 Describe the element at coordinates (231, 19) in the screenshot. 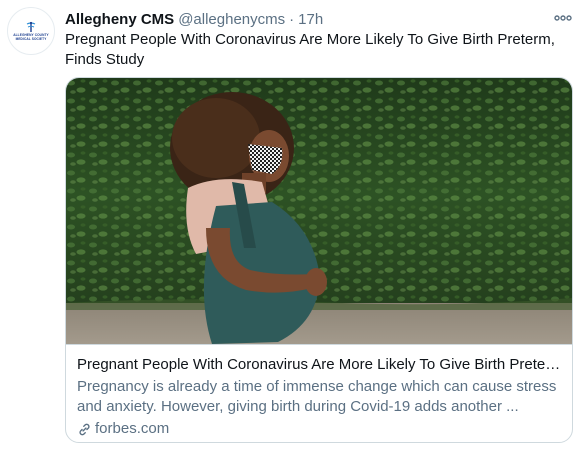

I see `user-handle: @alleghenycms` at that location.